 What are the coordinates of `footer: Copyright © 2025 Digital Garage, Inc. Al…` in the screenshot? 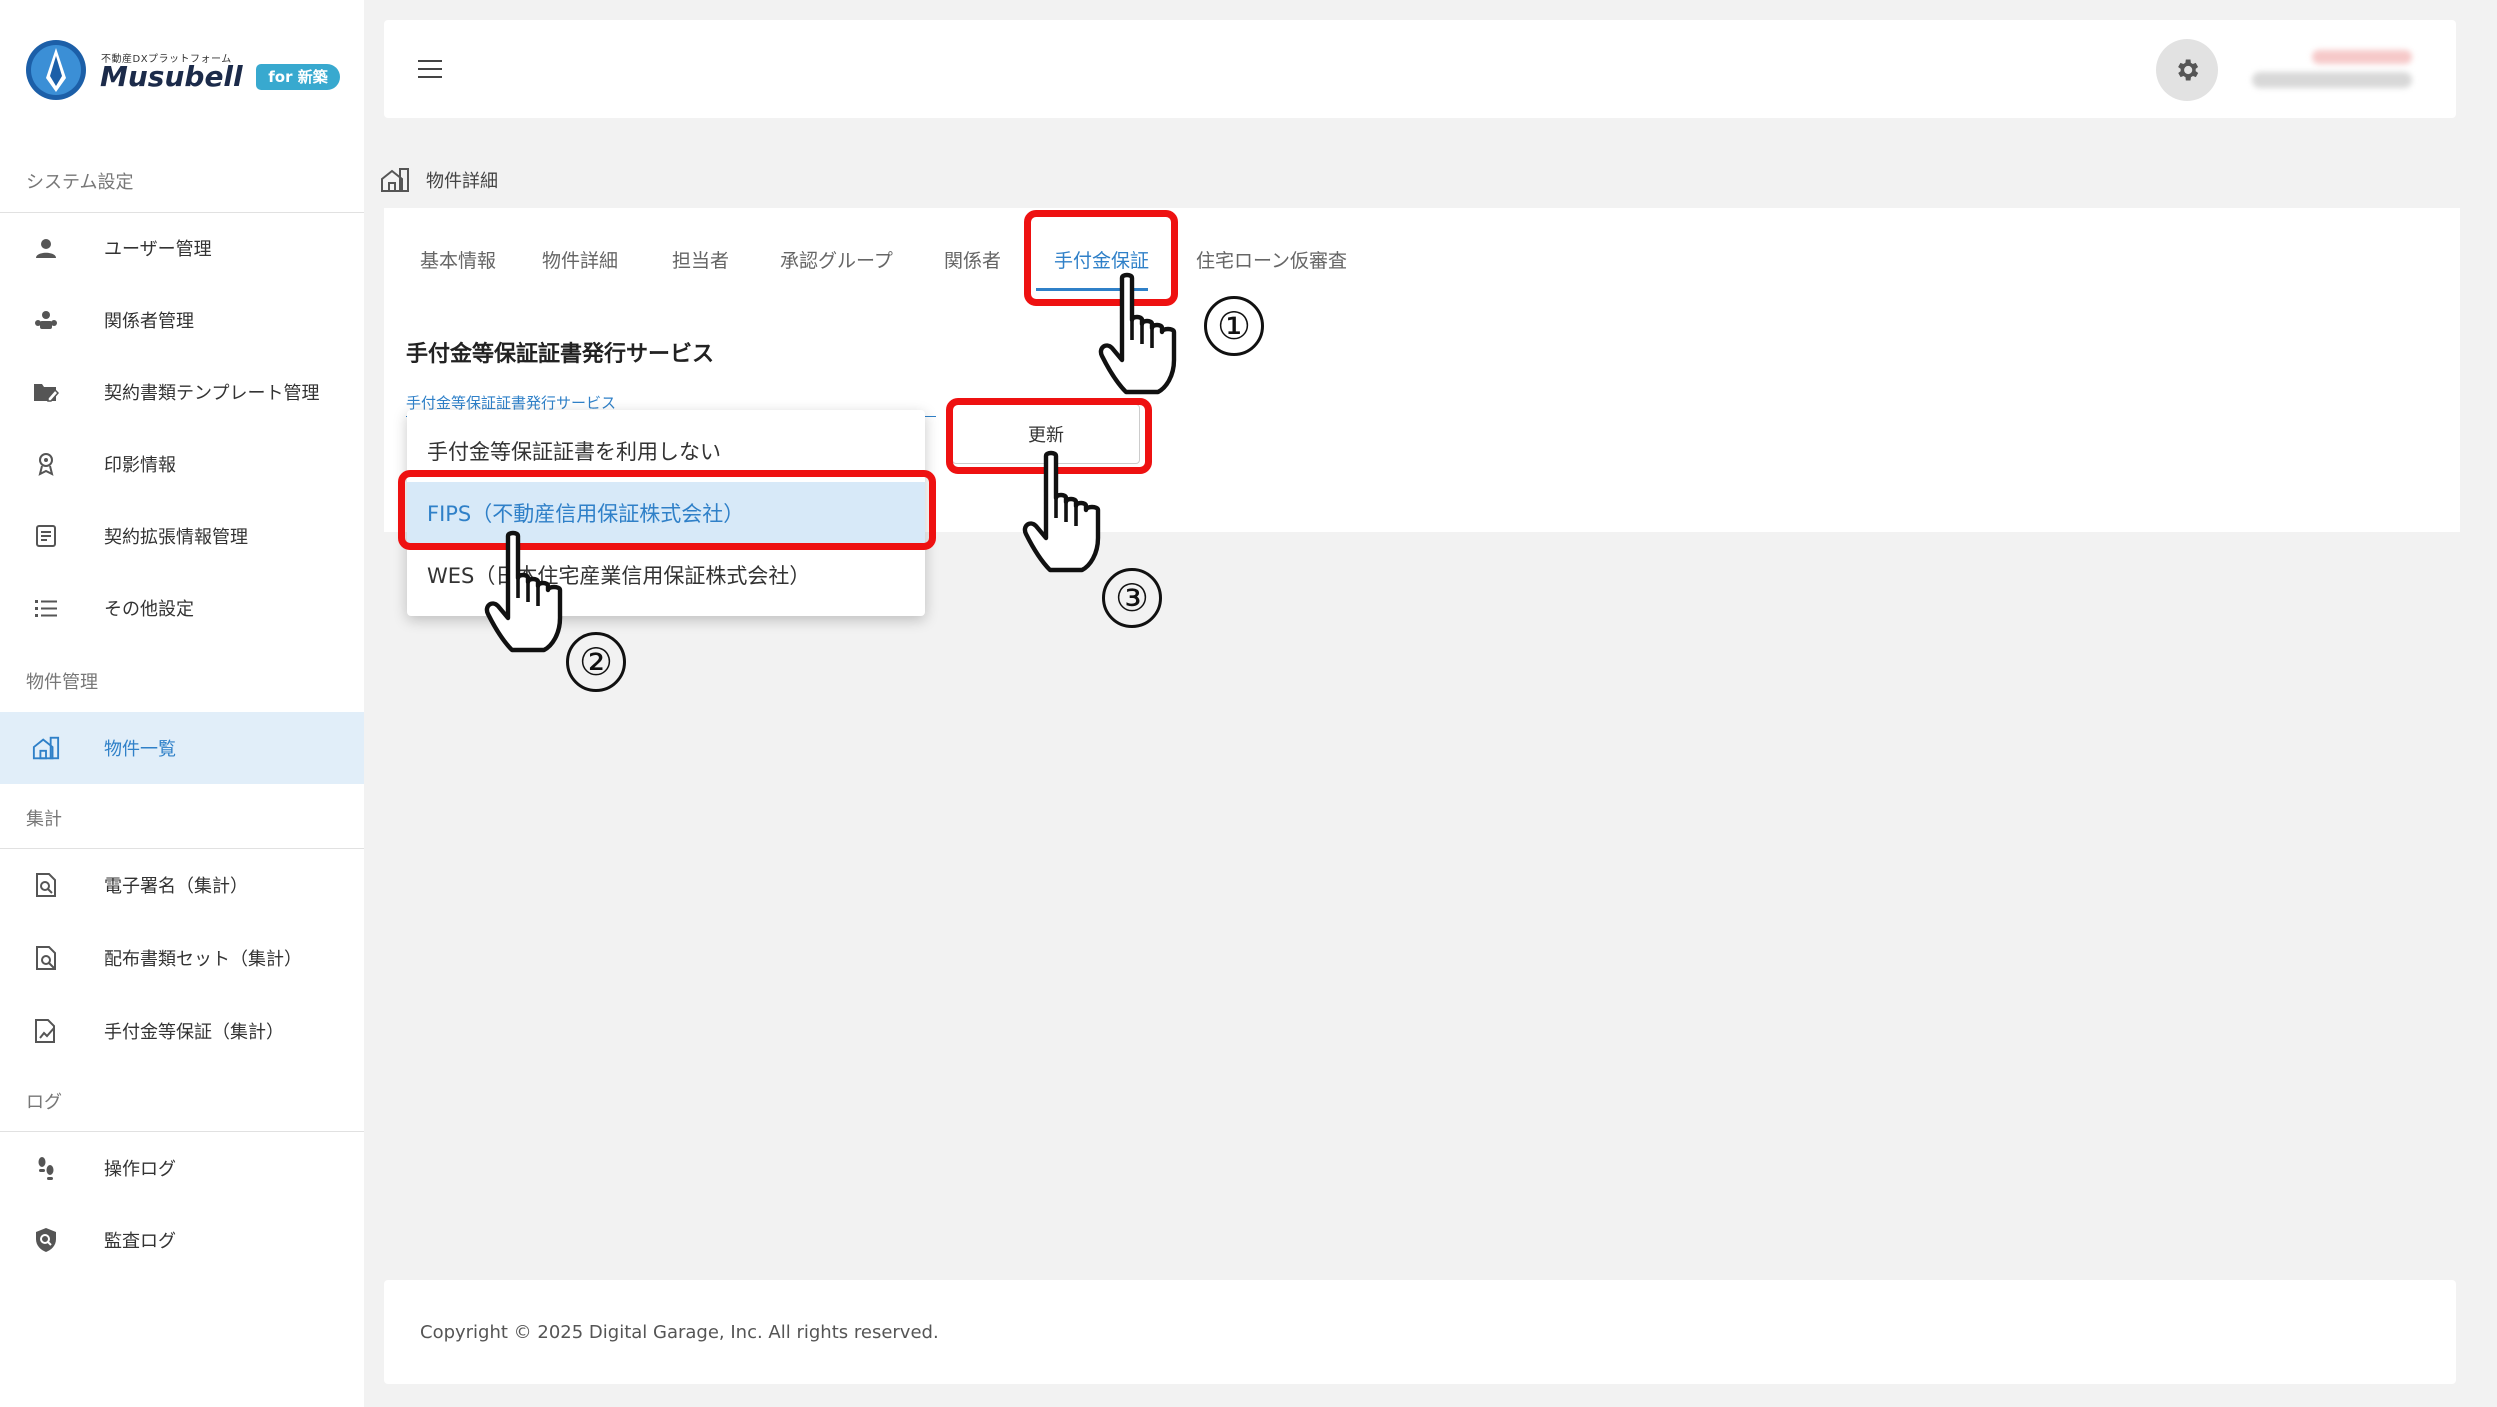 It's located at (1420, 1332).